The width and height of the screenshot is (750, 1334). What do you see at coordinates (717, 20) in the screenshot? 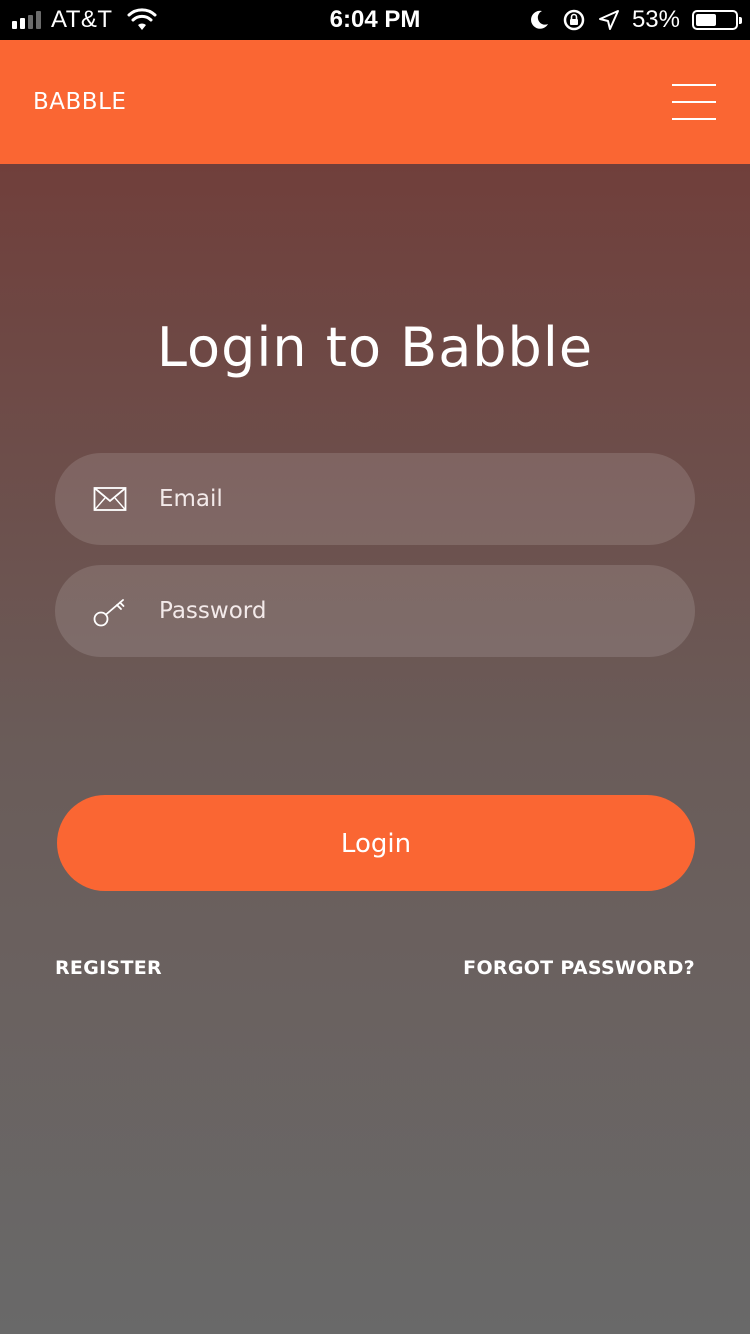
I see `battery-icon` at bounding box center [717, 20].